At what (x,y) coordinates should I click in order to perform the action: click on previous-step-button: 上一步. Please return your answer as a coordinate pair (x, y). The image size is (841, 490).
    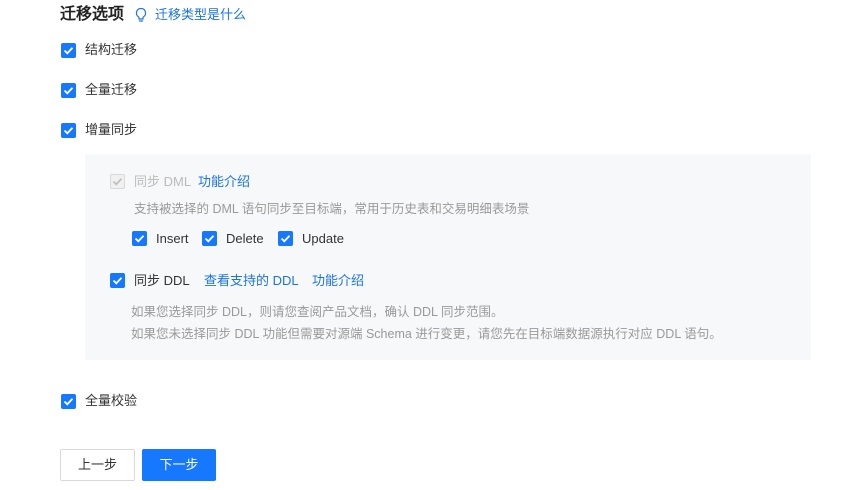
    Looking at the image, I should click on (97, 465).